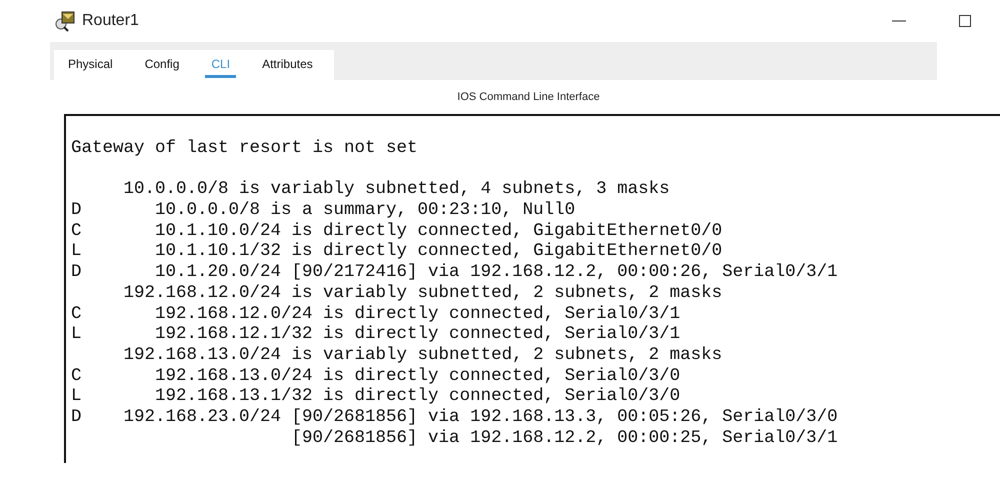 This screenshot has width=1000, height=477. What do you see at coordinates (899, 21) in the screenshot?
I see `minimize-icon` at bounding box center [899, 21].